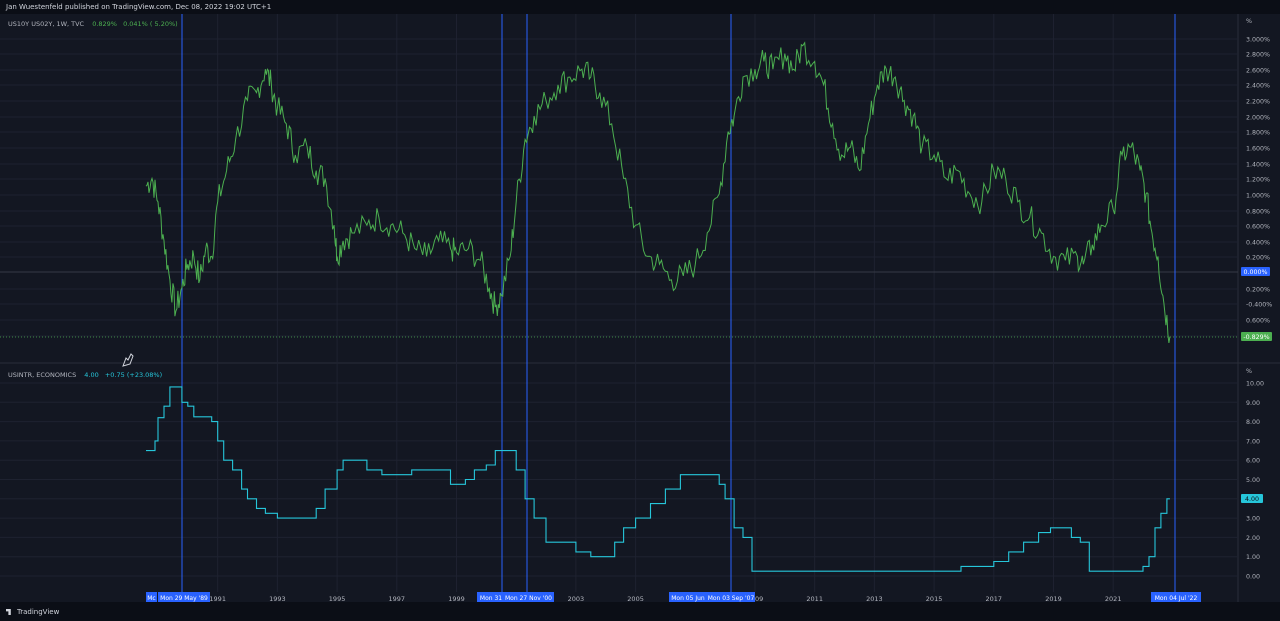  I want to click on y-tick-label-bottom: 10.00, so click(1255, 384).